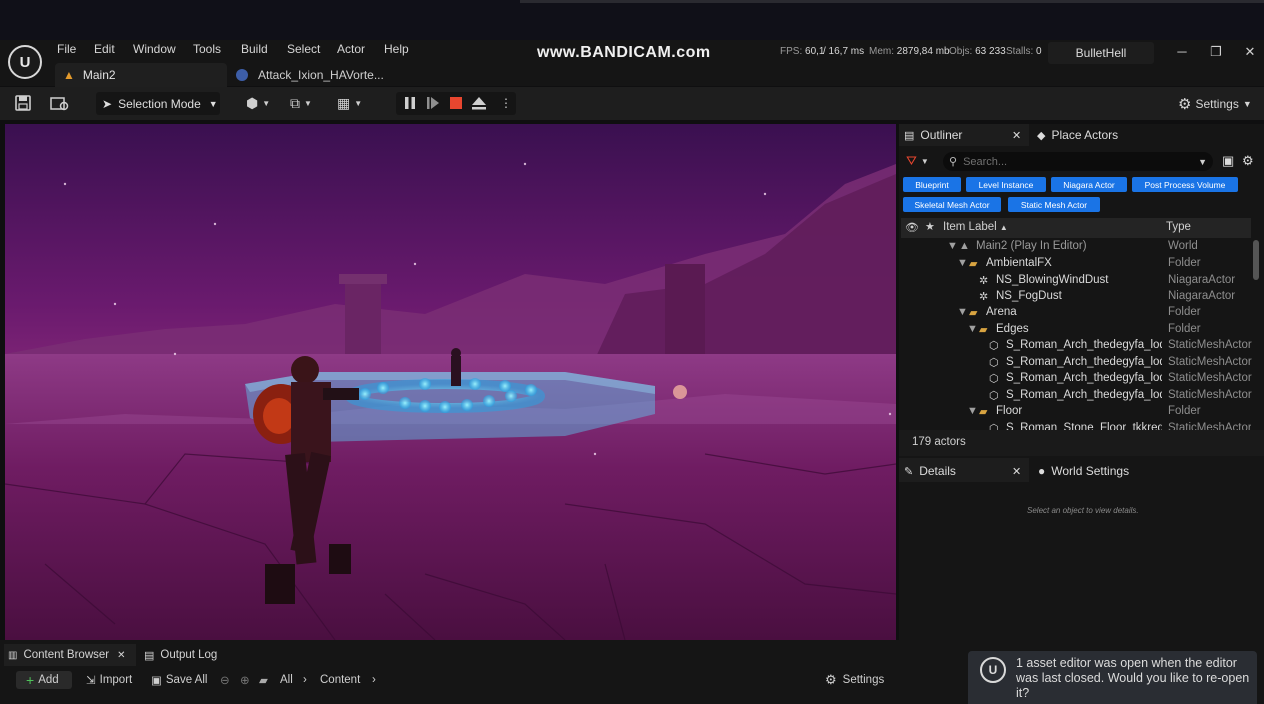 The image size is (1264, 704). Describe the element at coordinates (1216, 53) in the screenshot. I see `restore-button: ❐` at that location.